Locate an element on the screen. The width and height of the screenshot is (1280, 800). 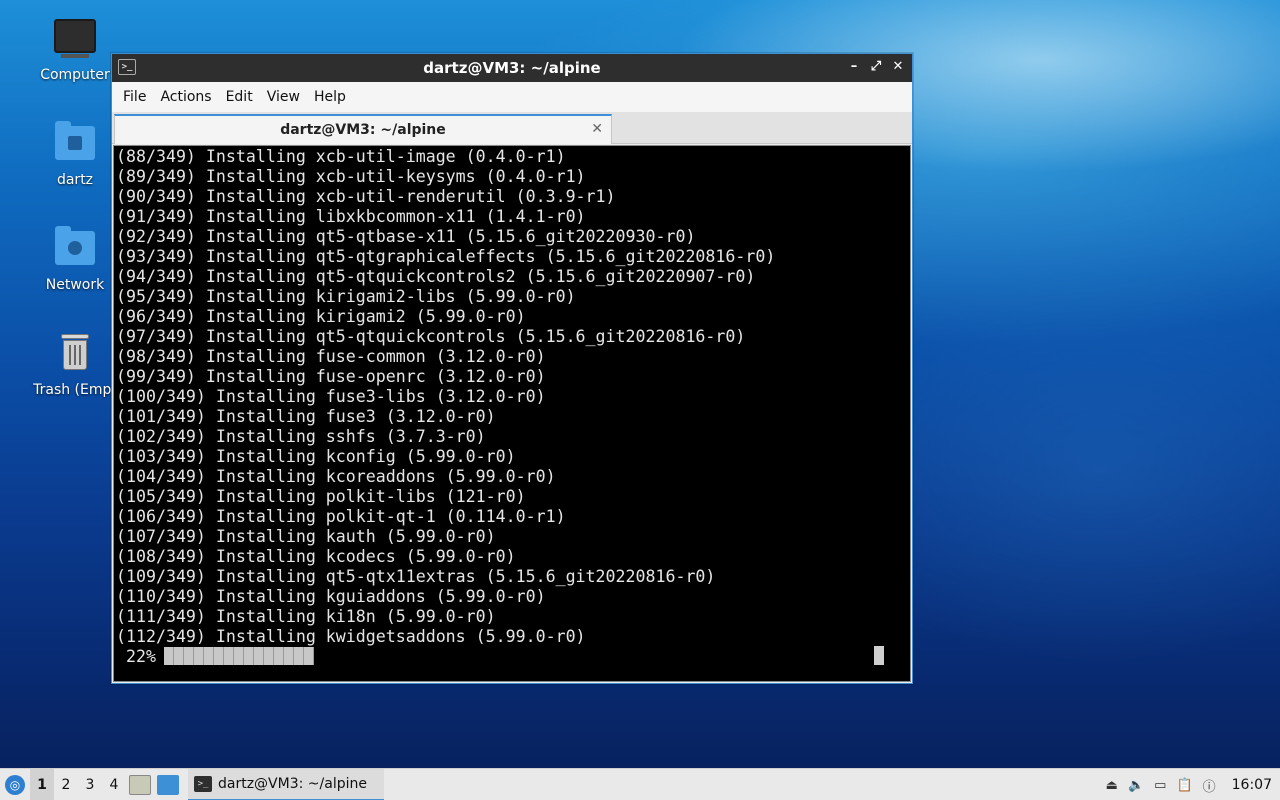
progress-percent: 22% is located at coordinates (136, 656).